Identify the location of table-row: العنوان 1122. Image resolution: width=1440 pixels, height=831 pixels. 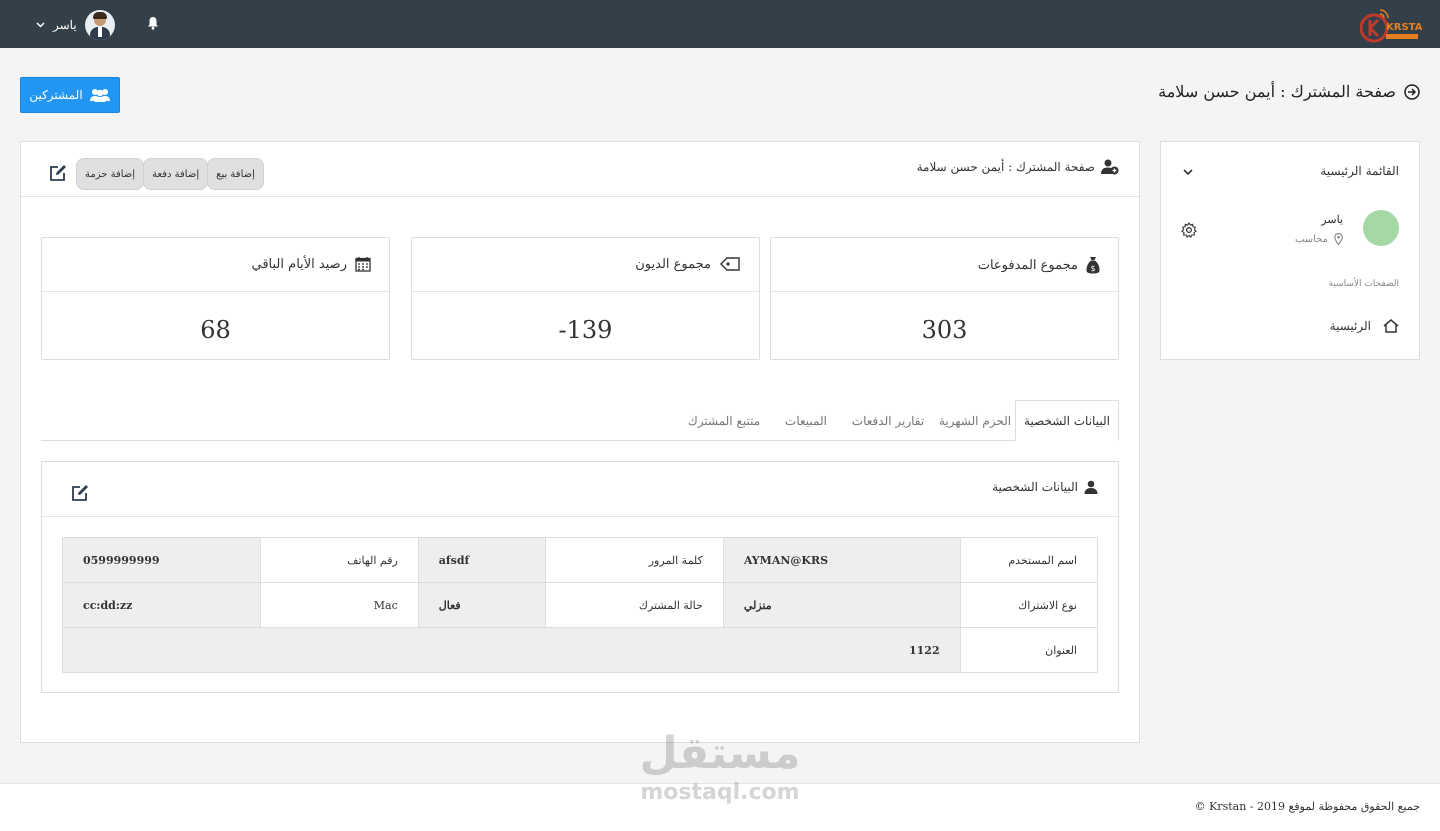
(580, 650).